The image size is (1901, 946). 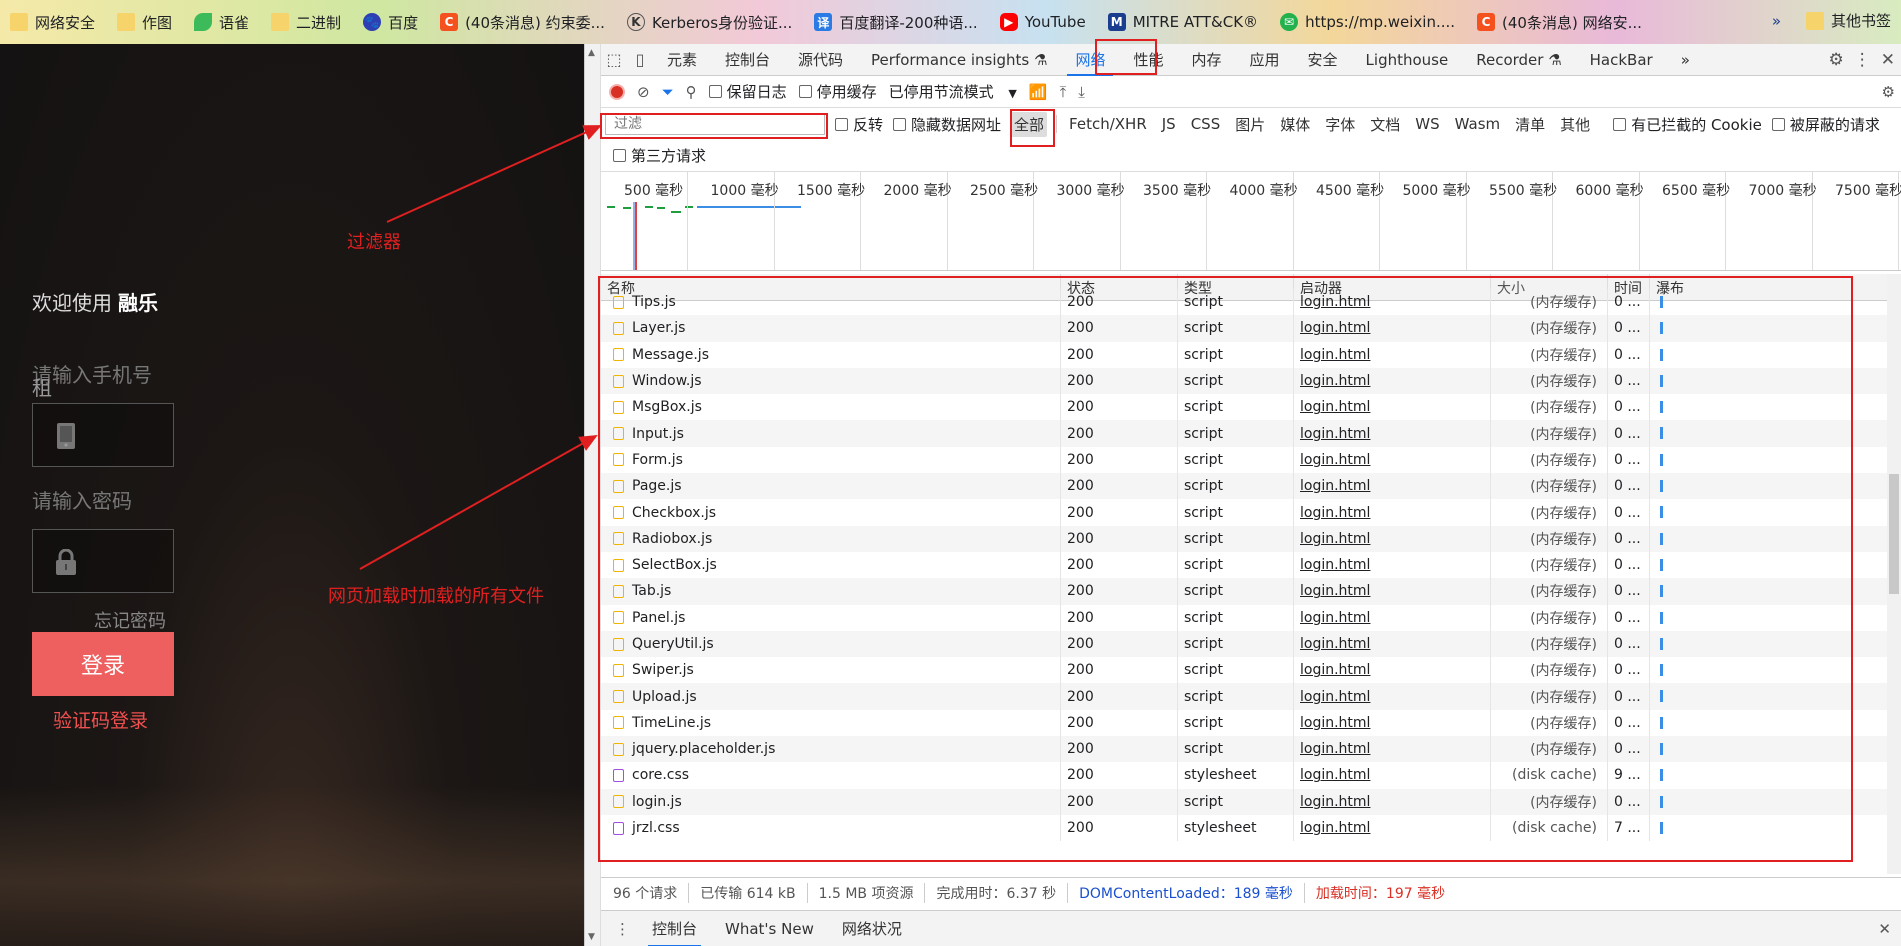 What do you see at coordinates (1530, 124) in the screenshot?
I see `type-filter-10: 清单` at bounding box center [1530, 124].